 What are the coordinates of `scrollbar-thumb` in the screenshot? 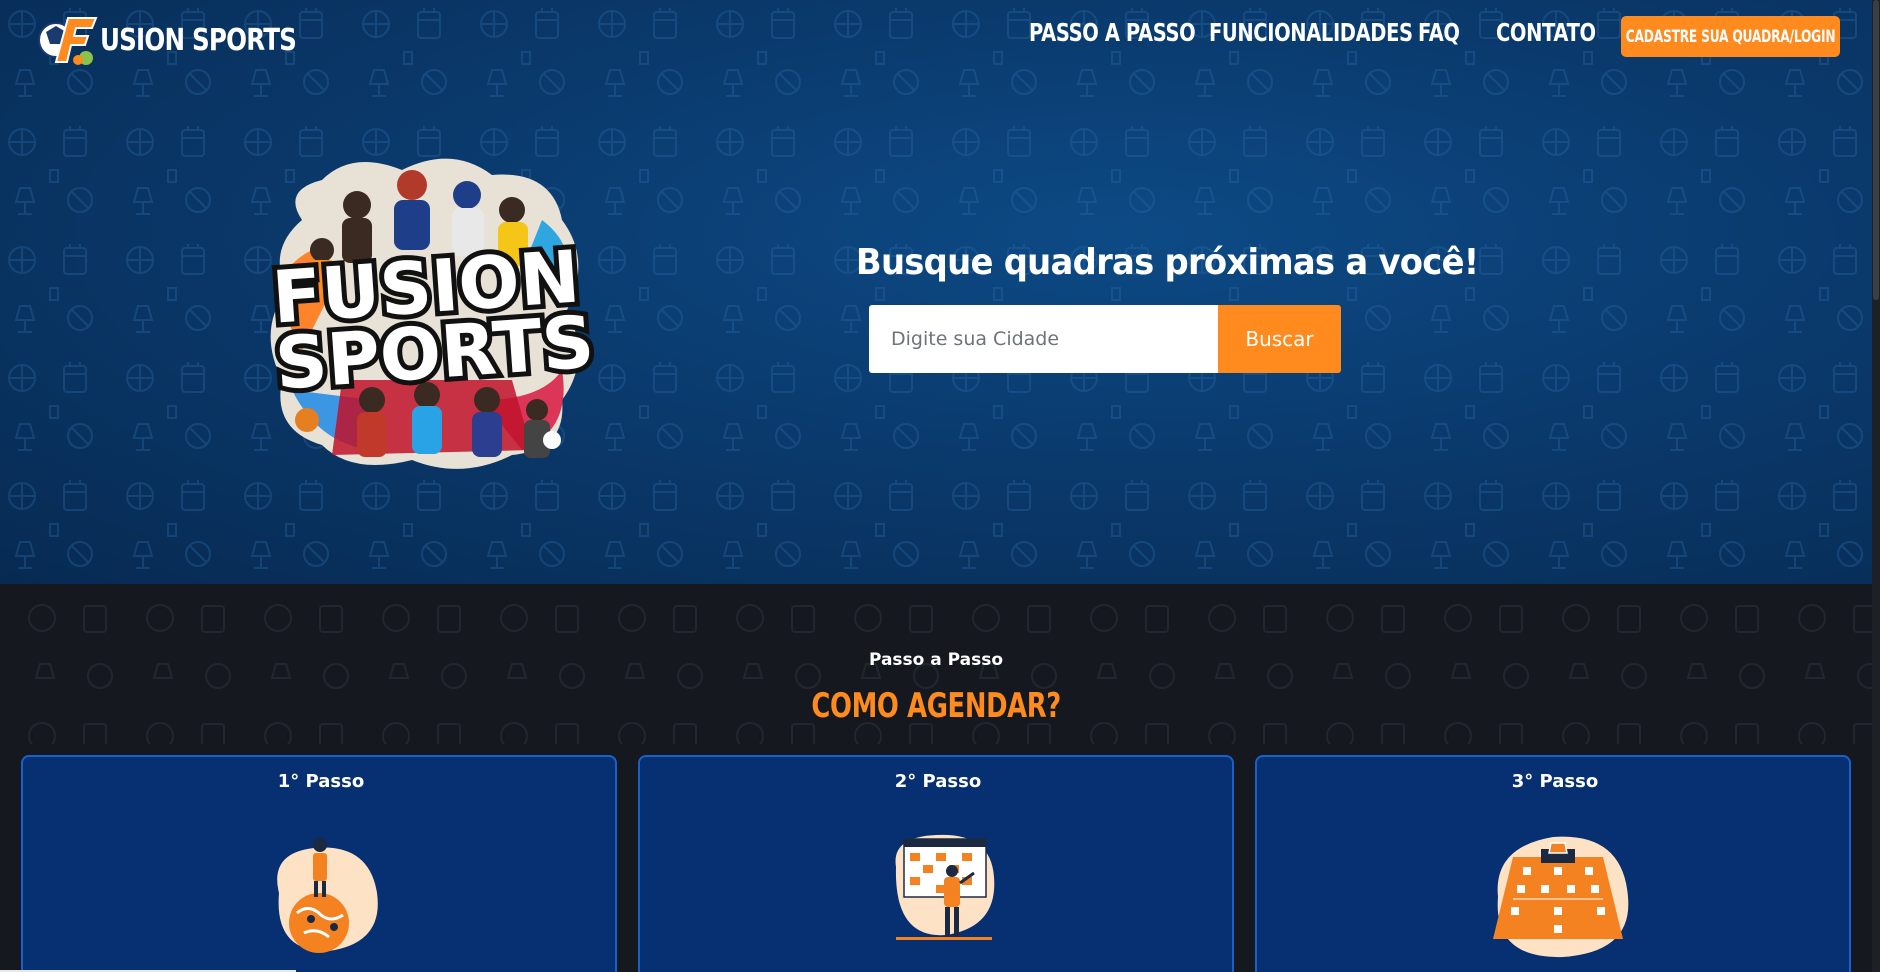 It's located at (1876, 150).